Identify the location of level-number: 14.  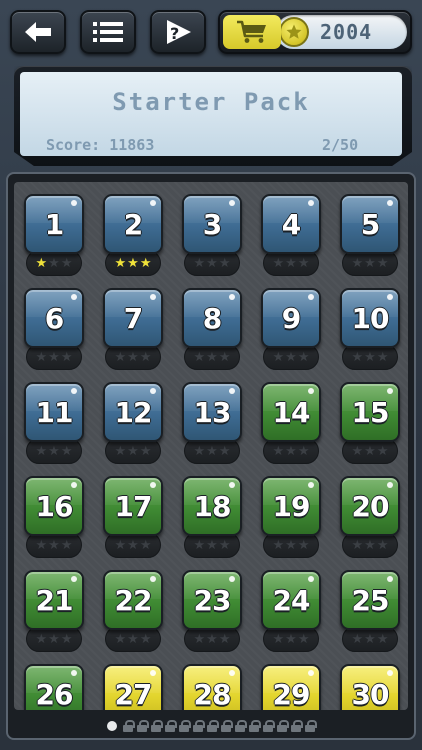
(291, 412).